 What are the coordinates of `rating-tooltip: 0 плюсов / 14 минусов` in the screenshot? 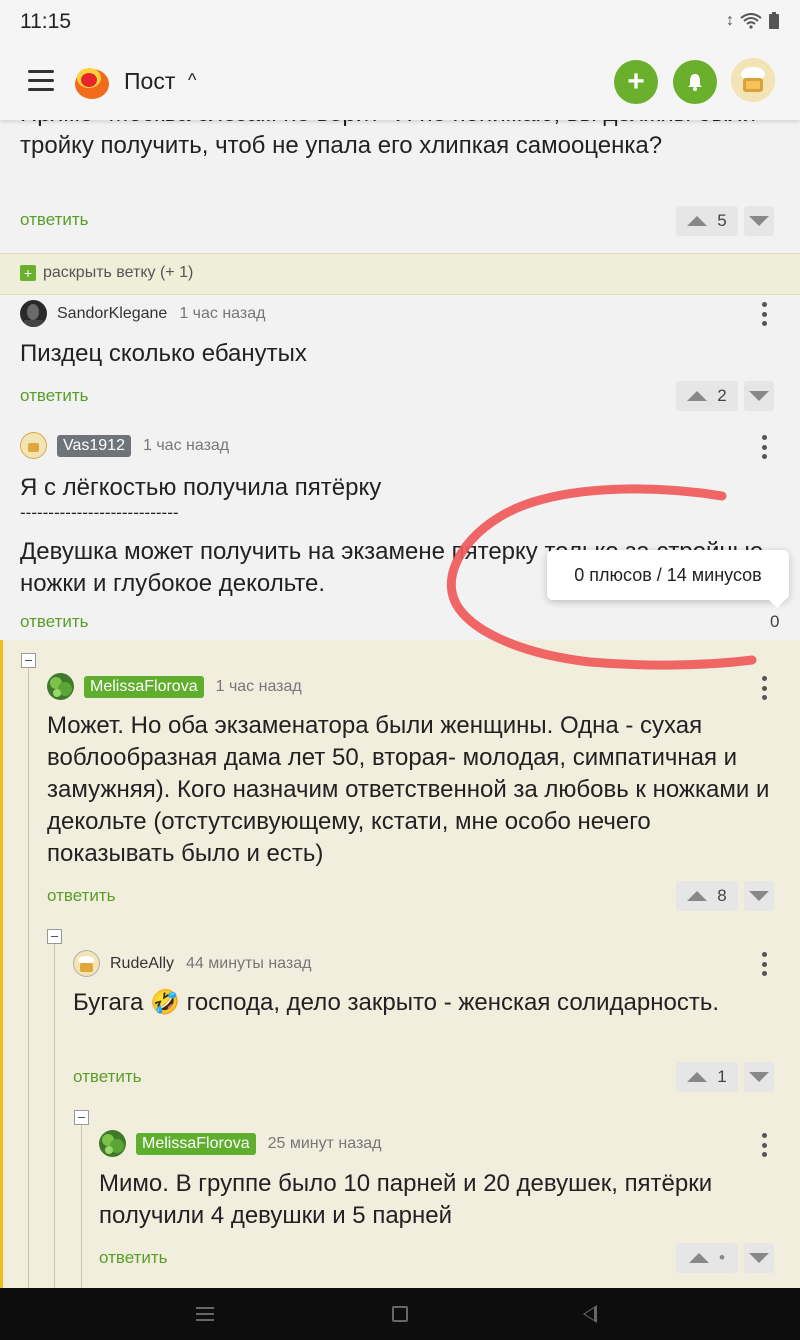 It's located at (668, 579).